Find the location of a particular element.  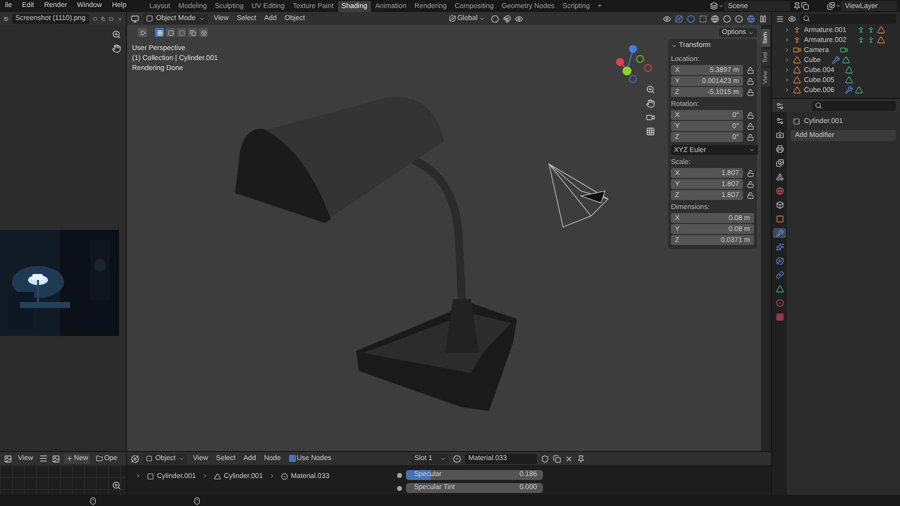

checker-icon is located at coordinates (780, 317).